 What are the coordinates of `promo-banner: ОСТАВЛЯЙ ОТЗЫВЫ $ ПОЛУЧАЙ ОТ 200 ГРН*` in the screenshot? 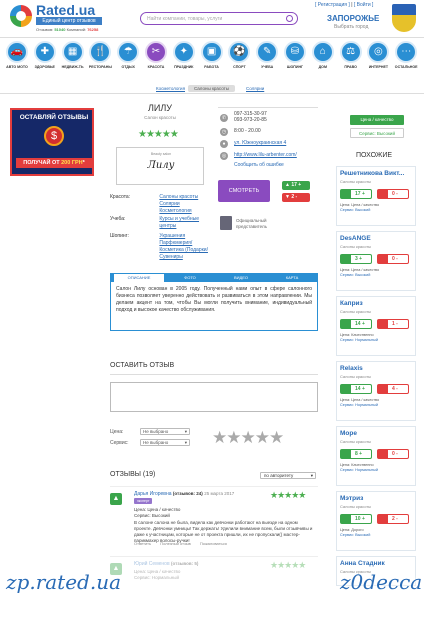 It's located at (52, 142).